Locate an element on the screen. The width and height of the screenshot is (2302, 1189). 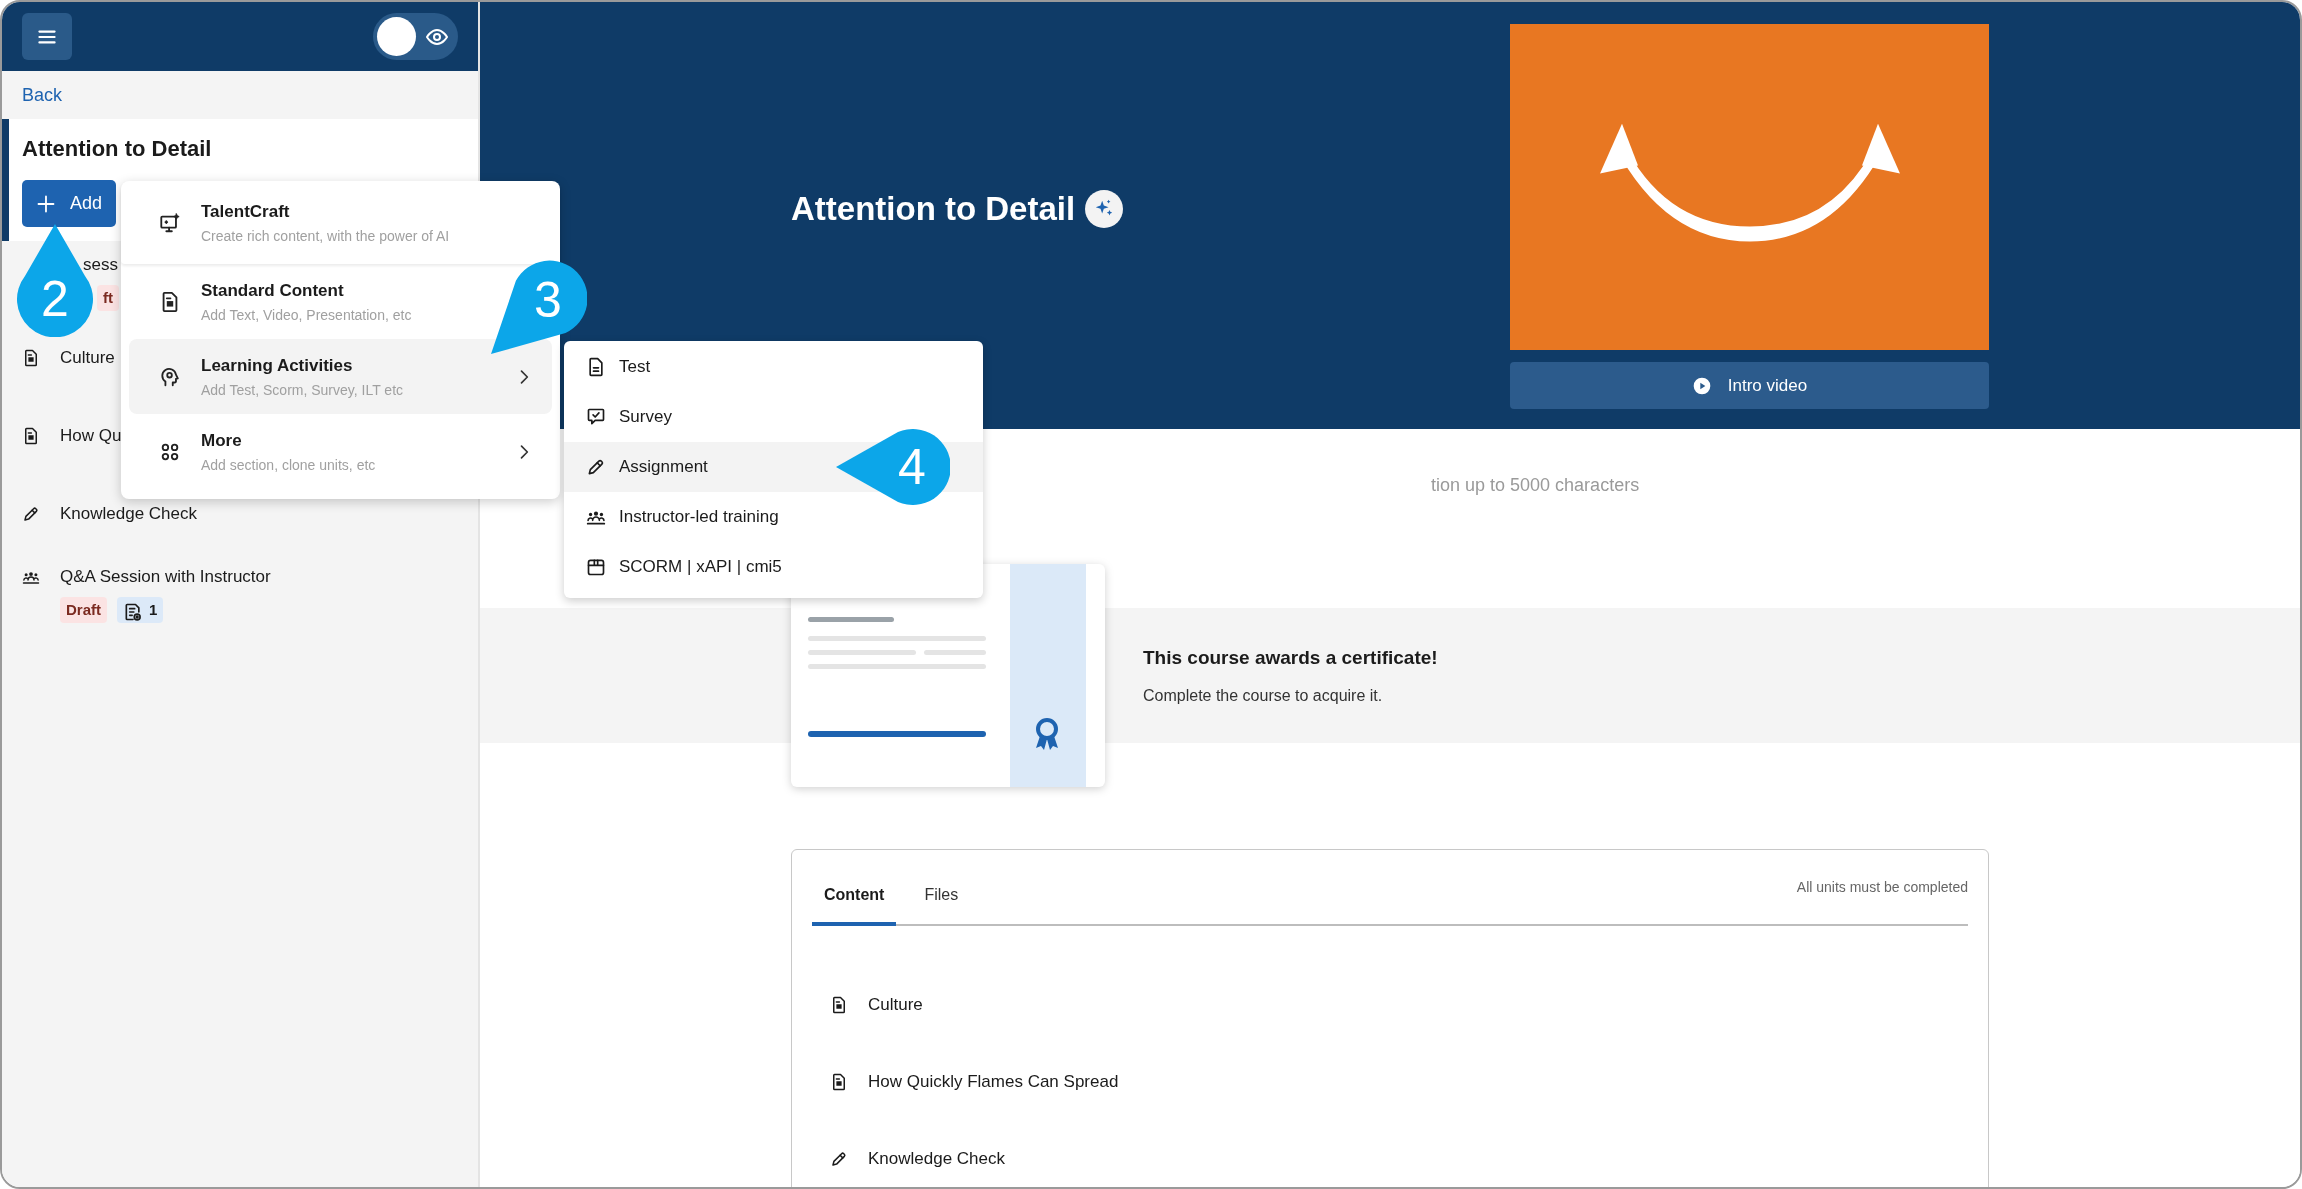
file-count-badge: 1 is located at coordinates (140, 610).